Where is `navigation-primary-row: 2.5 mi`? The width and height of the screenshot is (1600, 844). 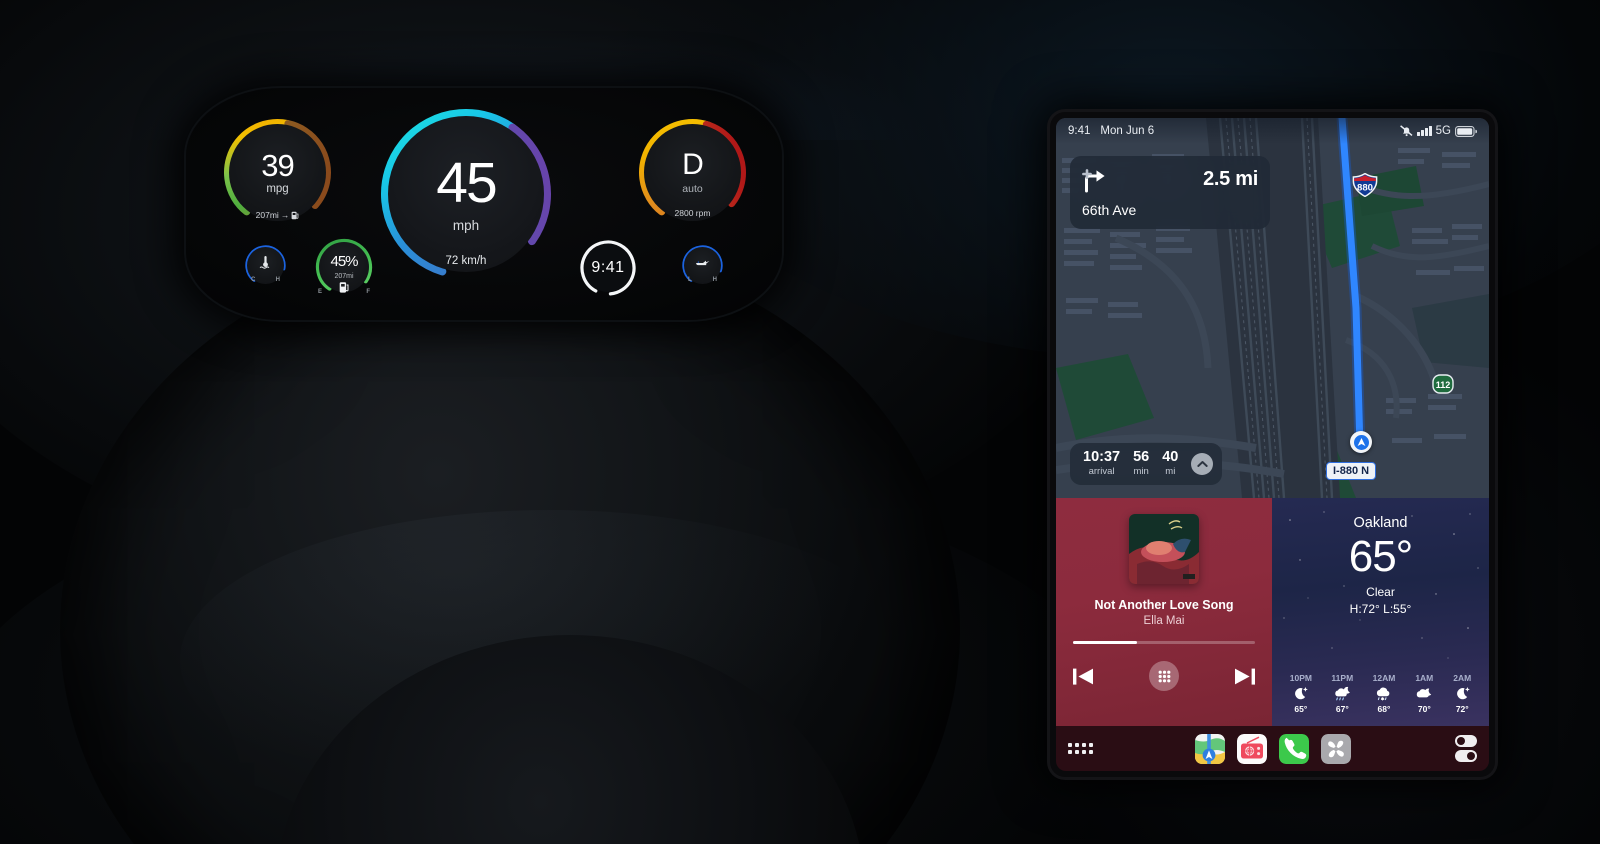
navigation-primary-row: 2.5 mi is located at coordinates (1170, 179).